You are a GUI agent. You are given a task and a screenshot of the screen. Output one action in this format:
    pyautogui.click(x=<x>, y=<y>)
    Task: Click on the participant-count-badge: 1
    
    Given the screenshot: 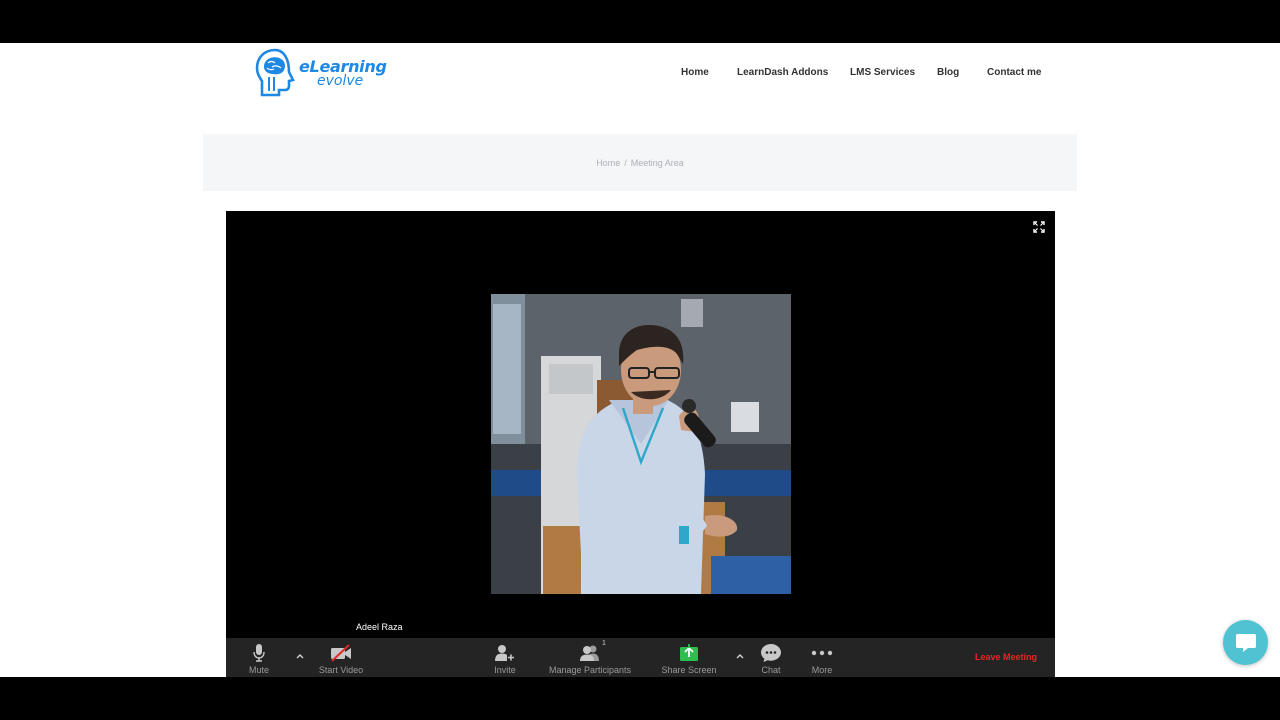 What is the action you would take?
    pyautogui.click(x=604, y=643)
    